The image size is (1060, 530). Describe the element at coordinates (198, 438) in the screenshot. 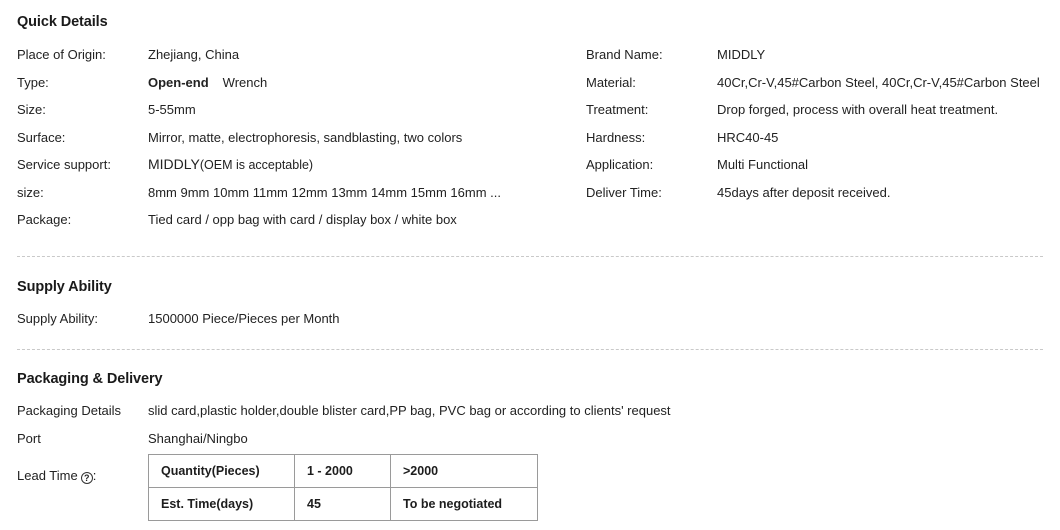

I see `port-value: Shanghai/Ningbo` at that location.